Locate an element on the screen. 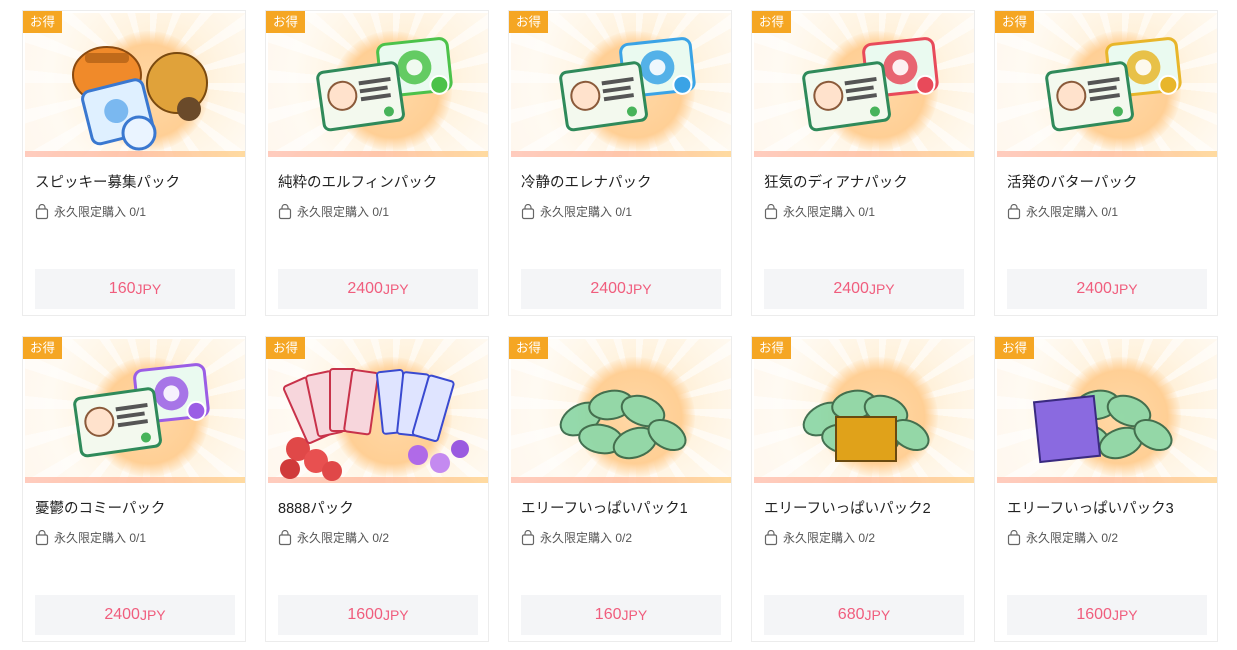 This screenshot has height=650, width=1237. product-title: 純粋のエルフィンパック is located at coordinates (358, 183).